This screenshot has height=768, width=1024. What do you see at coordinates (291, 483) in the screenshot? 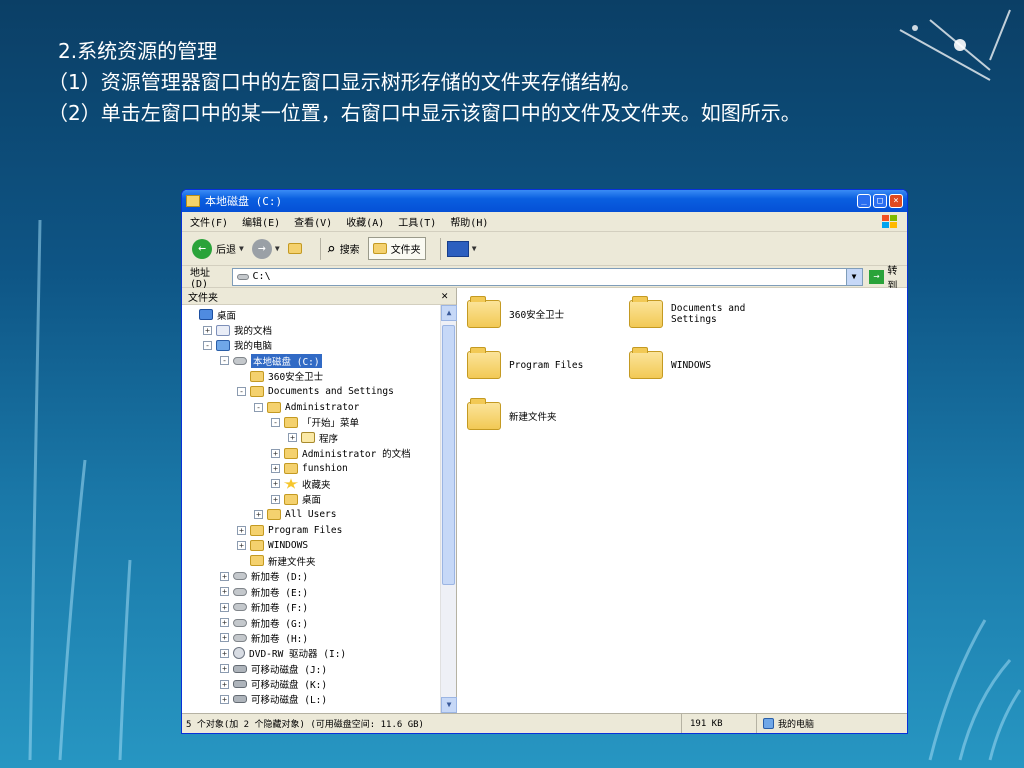
I see `favorites-icon` at bounding box center [291, 483].